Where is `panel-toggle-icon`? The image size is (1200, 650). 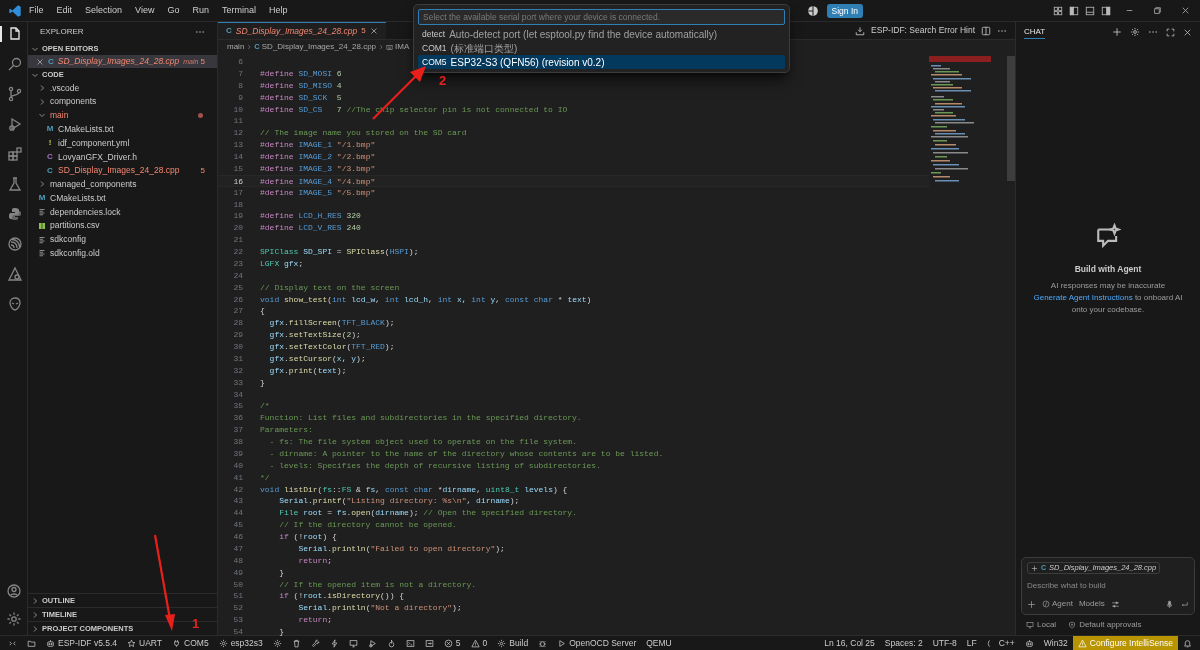 panel-toggle-icon is located at coordinates (1090, 10).